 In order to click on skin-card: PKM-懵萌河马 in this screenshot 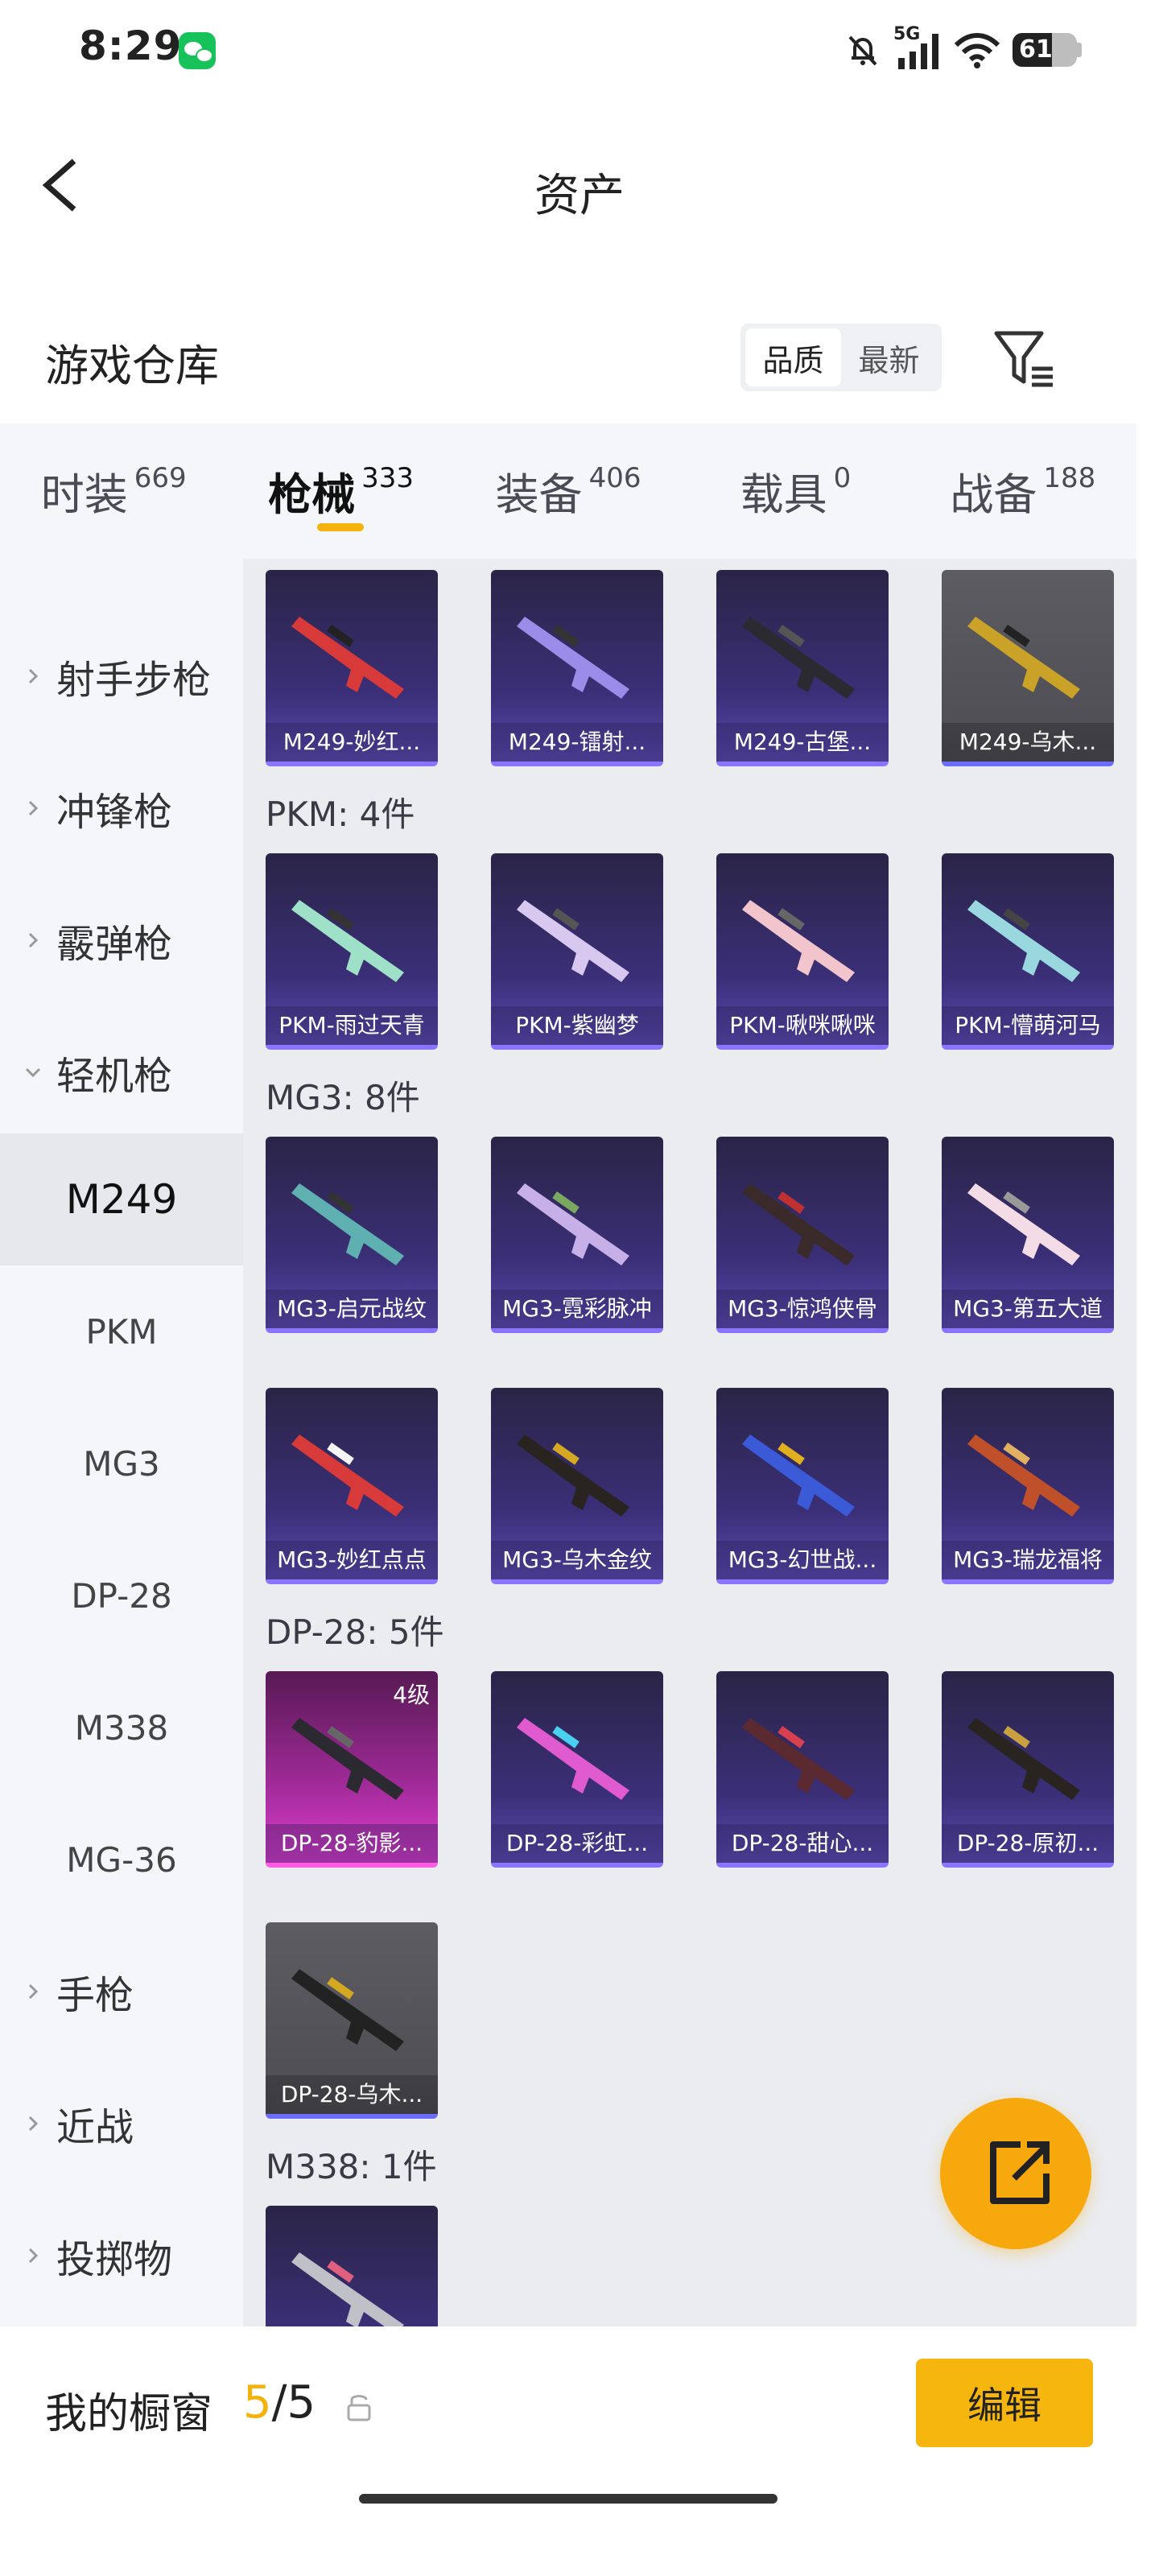, I will do `click(1028, 951)`.